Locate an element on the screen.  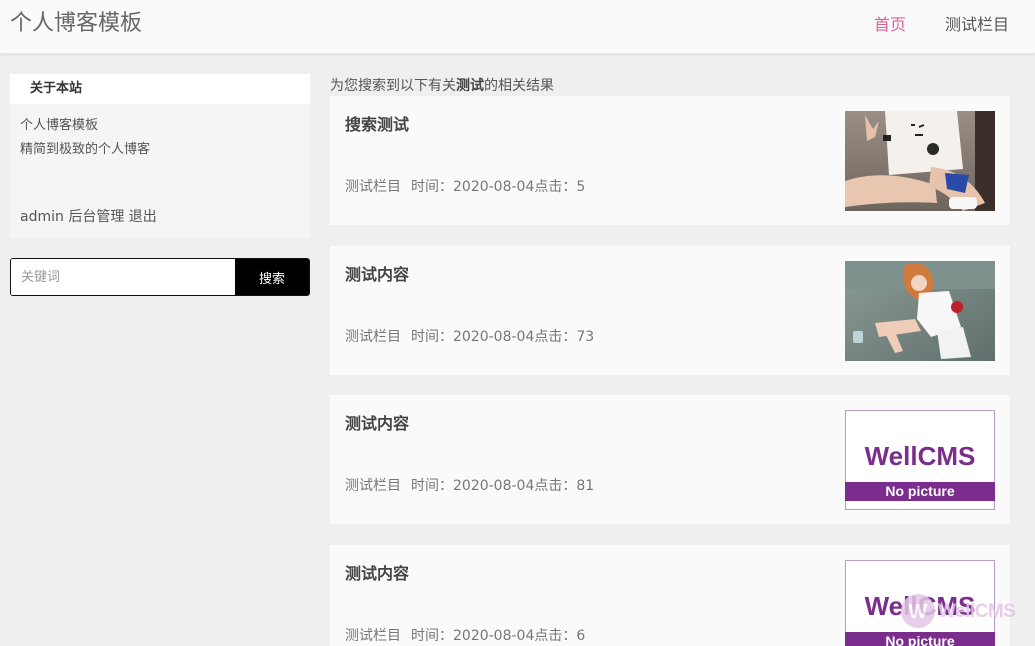
result-card: 测试内容 测试栏目 时间：2020-08-04点击：73 is located at coordinates (670, 310).